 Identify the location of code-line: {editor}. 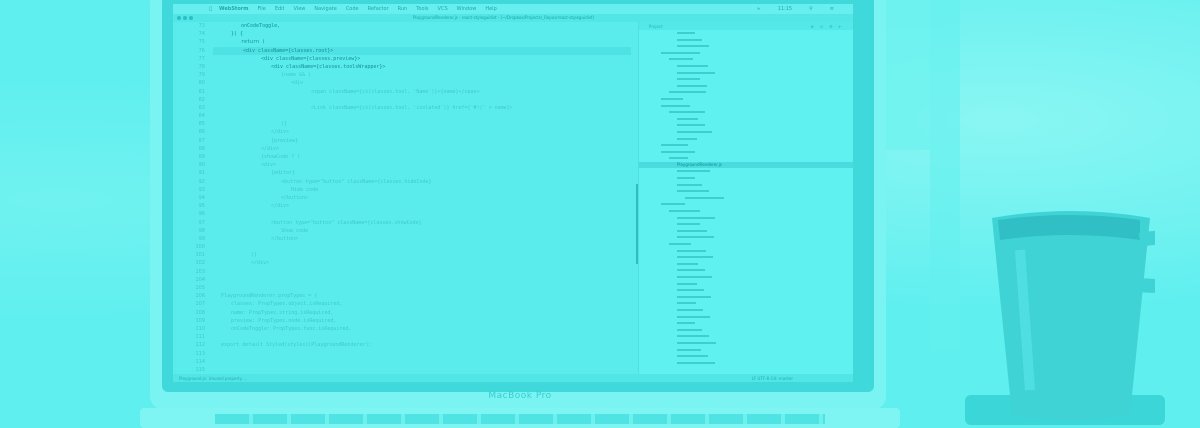
(426, 173).